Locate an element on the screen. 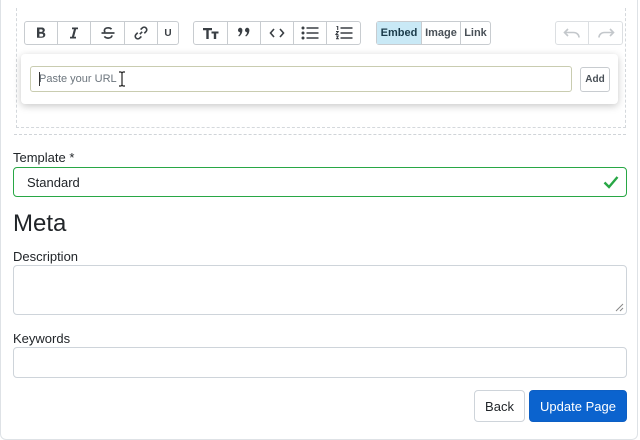 The image size is (640, 440). format-group: U is located at coordinates (101, 33).